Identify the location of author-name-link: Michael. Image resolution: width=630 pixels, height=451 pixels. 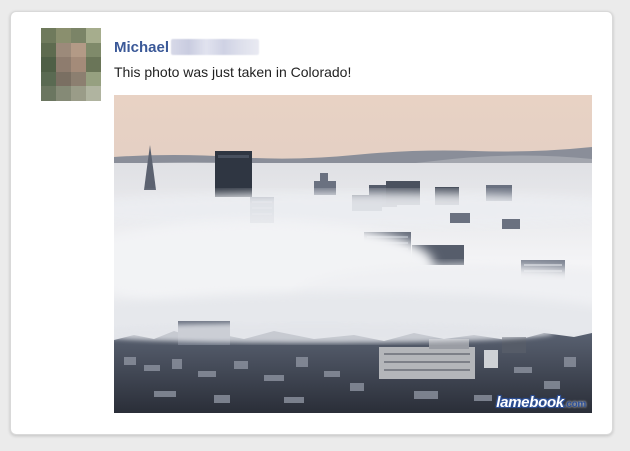
(141, 47).